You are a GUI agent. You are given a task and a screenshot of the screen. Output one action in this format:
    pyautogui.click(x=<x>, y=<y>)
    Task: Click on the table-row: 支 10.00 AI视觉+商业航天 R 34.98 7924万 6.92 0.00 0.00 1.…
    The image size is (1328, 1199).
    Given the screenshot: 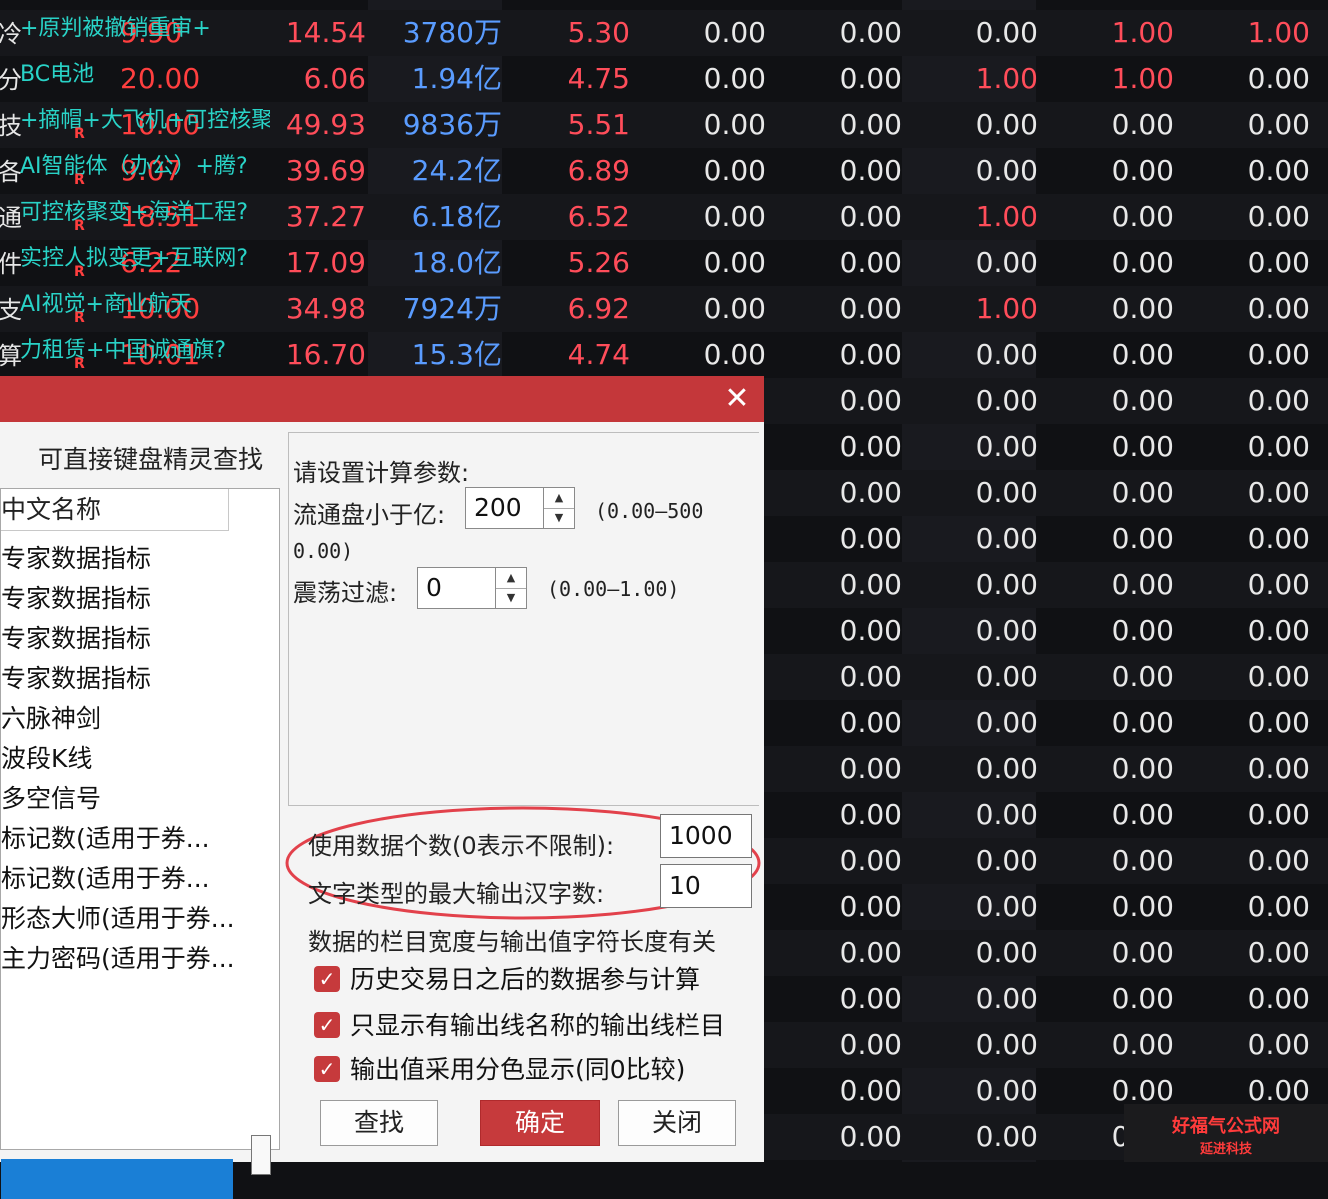 What is the action you would take?
    pyautogui.click(x=664, y=309)
    